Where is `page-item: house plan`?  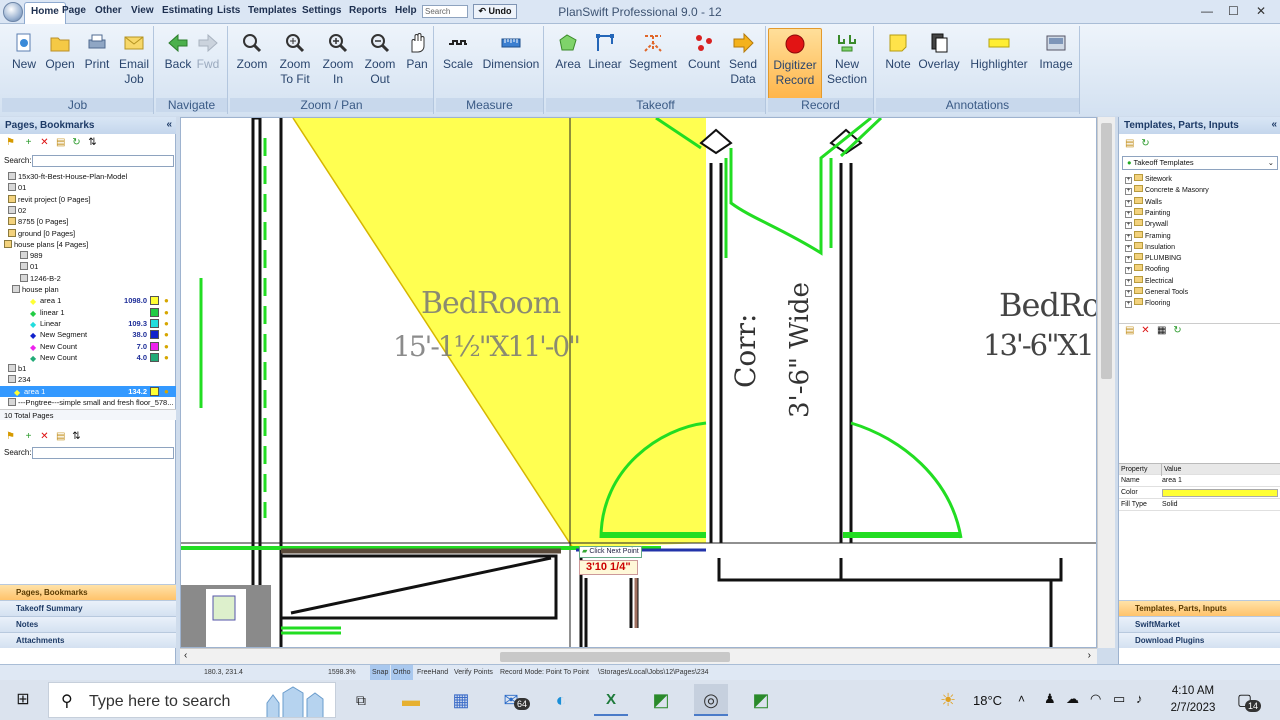
page-item: house plan is located at coordinates (88, 289).